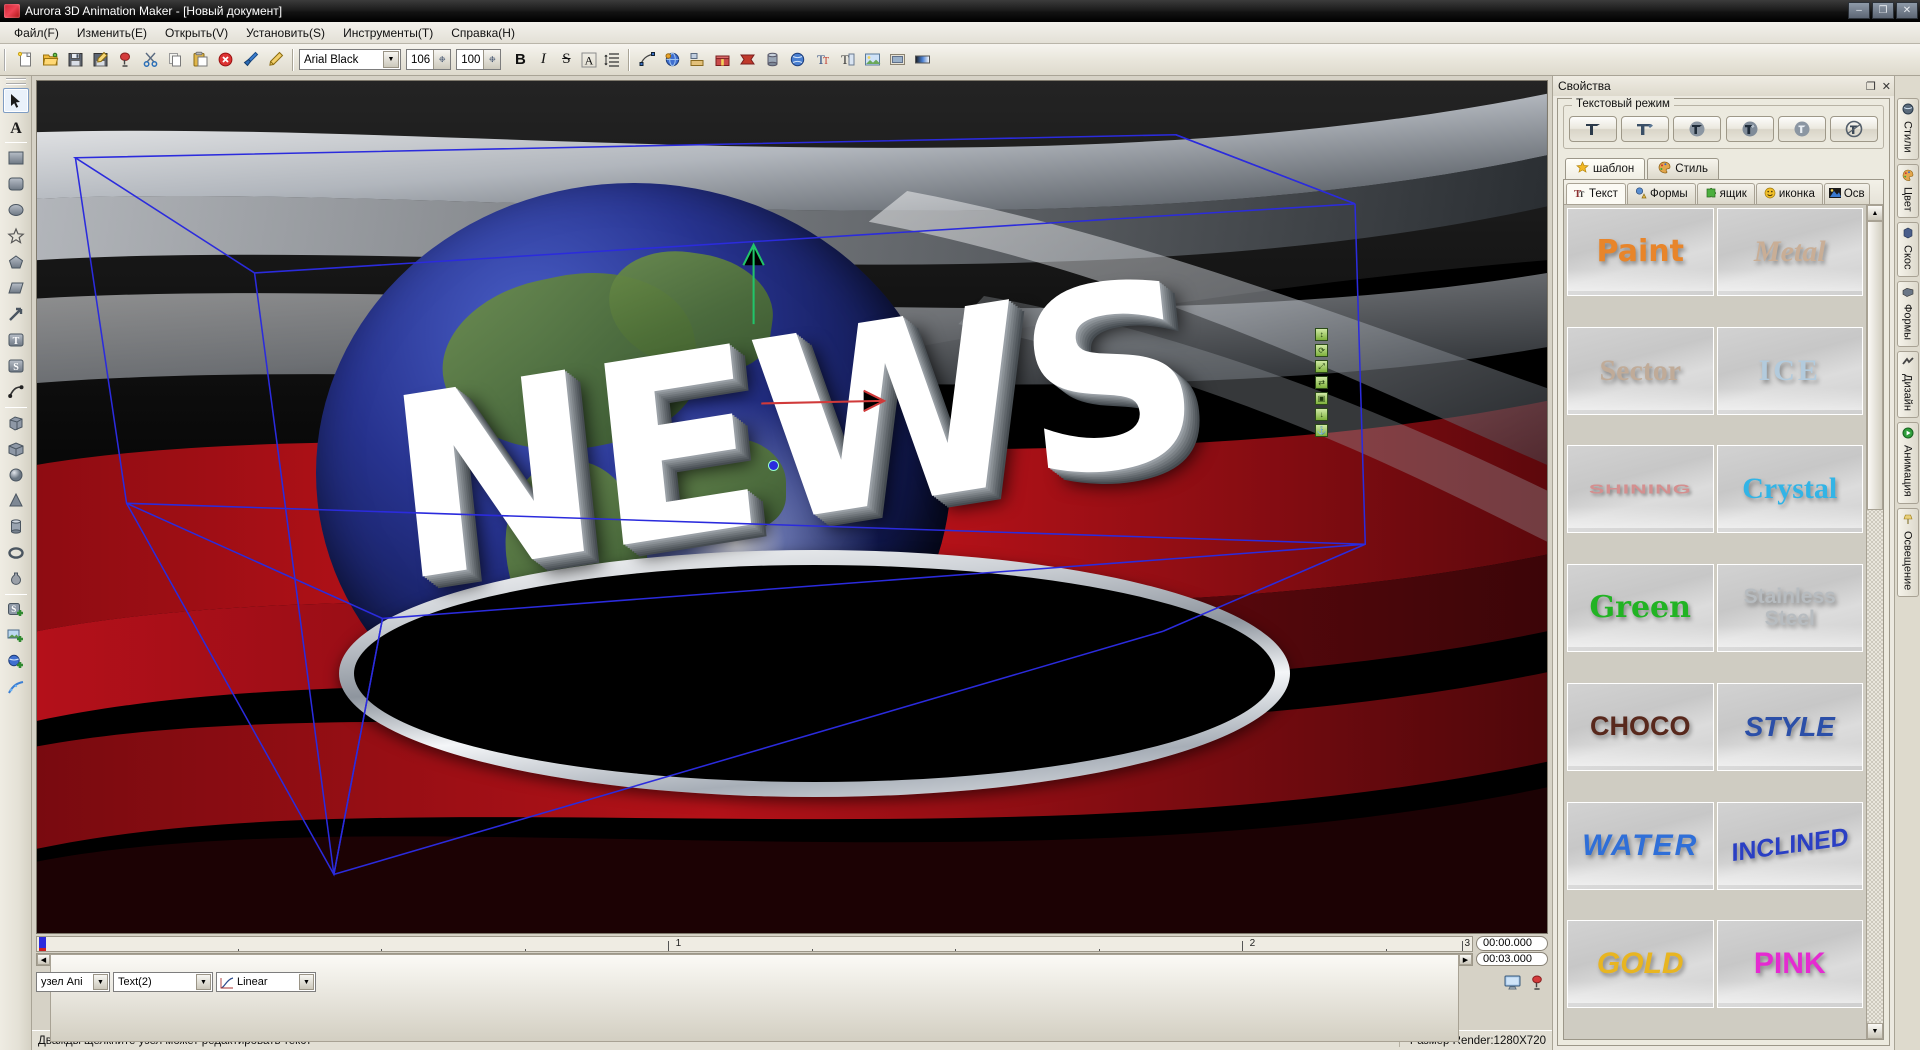 The width and height of the screenshot is (1920, 1050). What do you see at coordinates (1907, 10) in the screenshot?
I see `close-button: ✕` at bounding box center [1907, 10].